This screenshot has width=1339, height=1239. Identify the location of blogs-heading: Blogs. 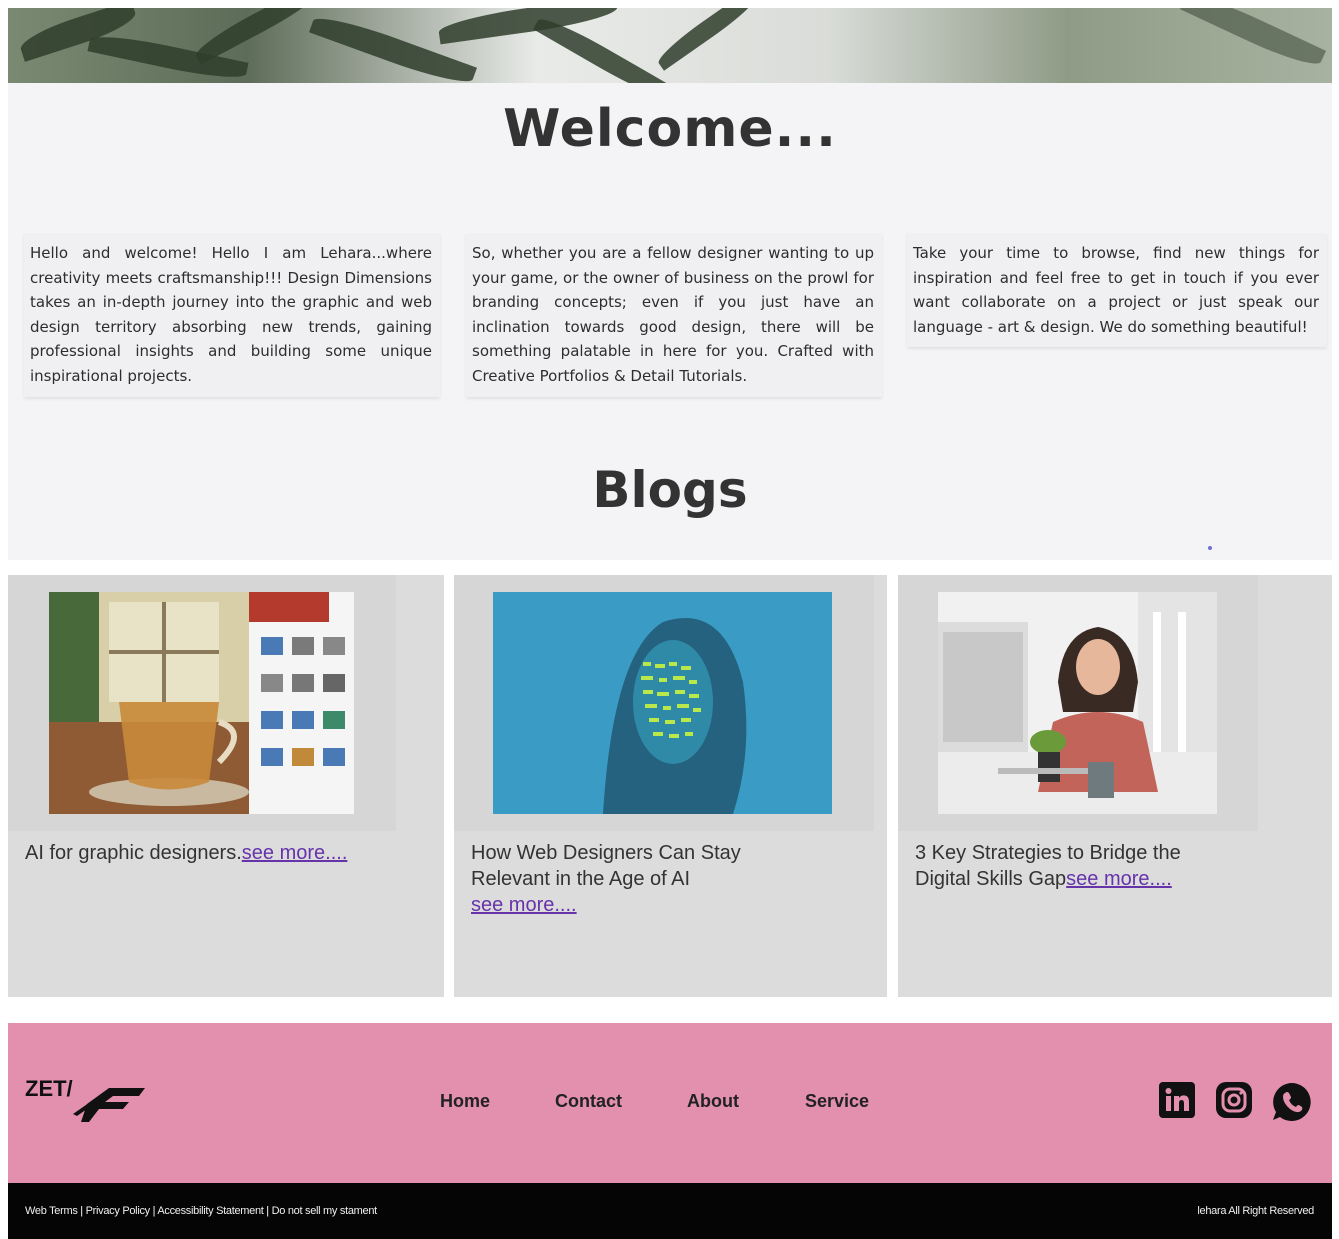
(670, 490).